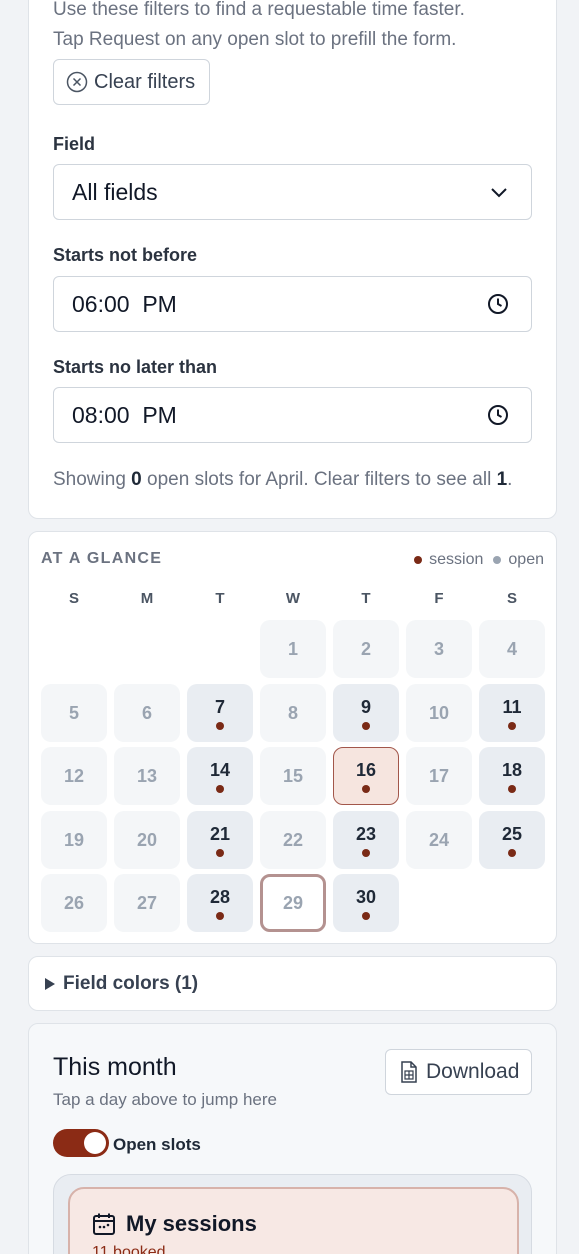 This screenshot has width=579, height=1254. I want to click on calendar-day-30: 30, so click(366, 903).